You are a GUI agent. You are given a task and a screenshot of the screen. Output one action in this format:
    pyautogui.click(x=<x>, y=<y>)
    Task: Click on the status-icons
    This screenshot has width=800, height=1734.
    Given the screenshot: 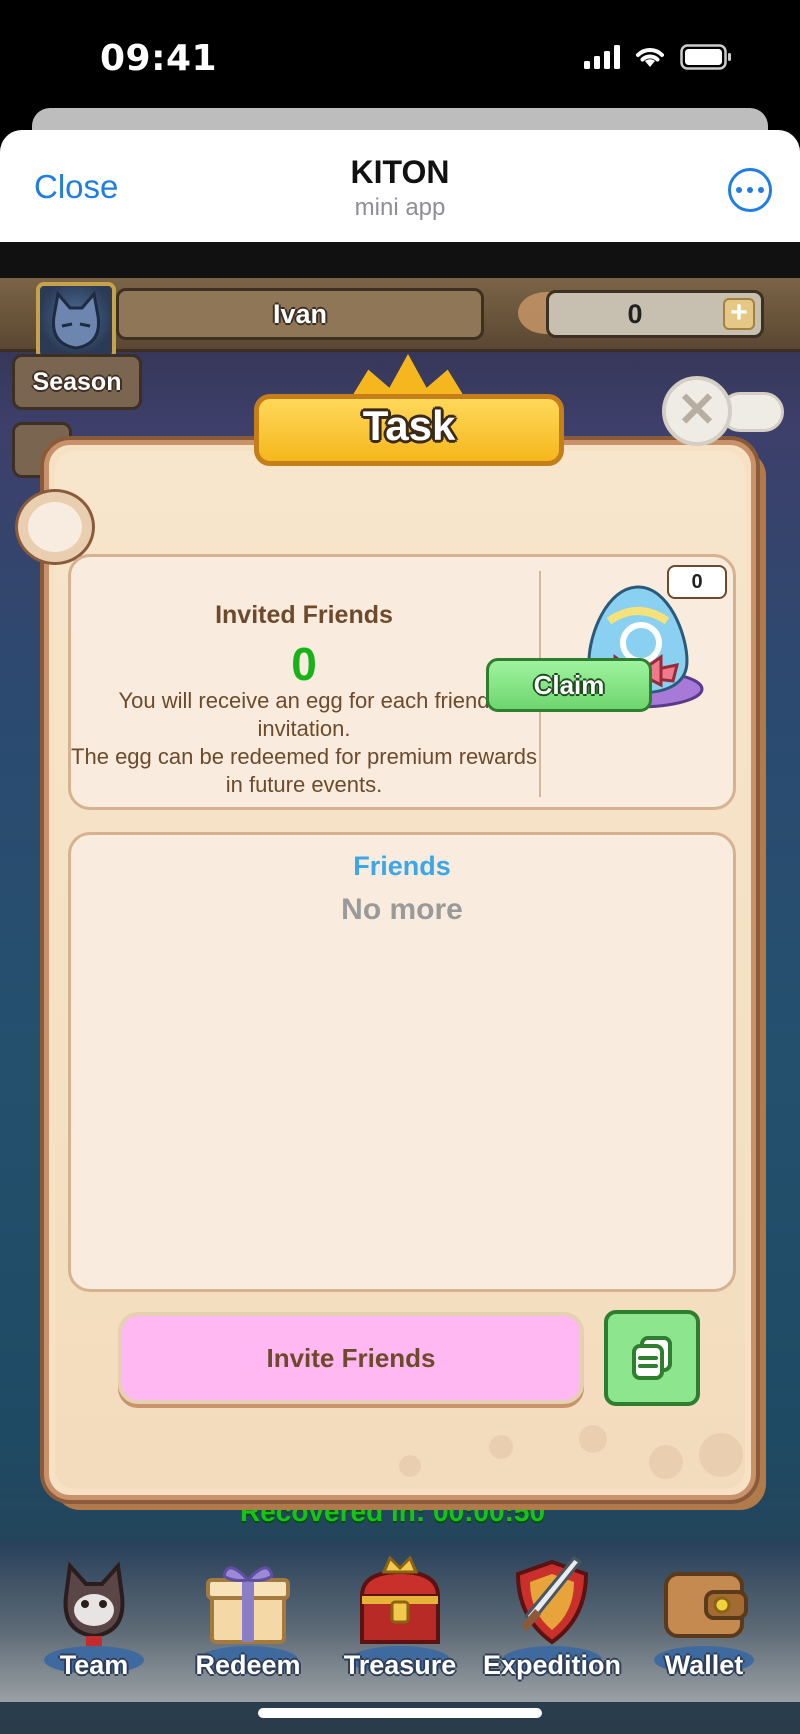 What is the action you would take?
    pyautogui.click(x=658, y=57)
    